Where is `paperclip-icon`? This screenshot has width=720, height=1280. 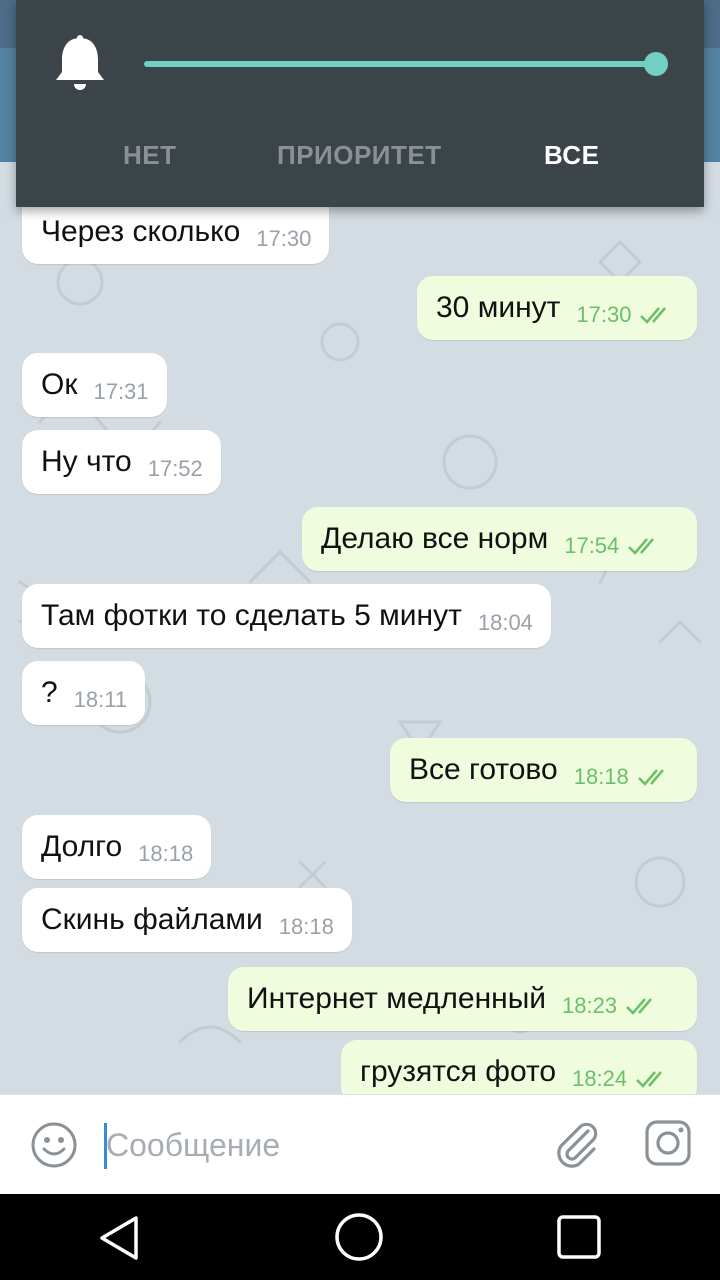 paperclip-icon is located at coordinates (576, 1143).